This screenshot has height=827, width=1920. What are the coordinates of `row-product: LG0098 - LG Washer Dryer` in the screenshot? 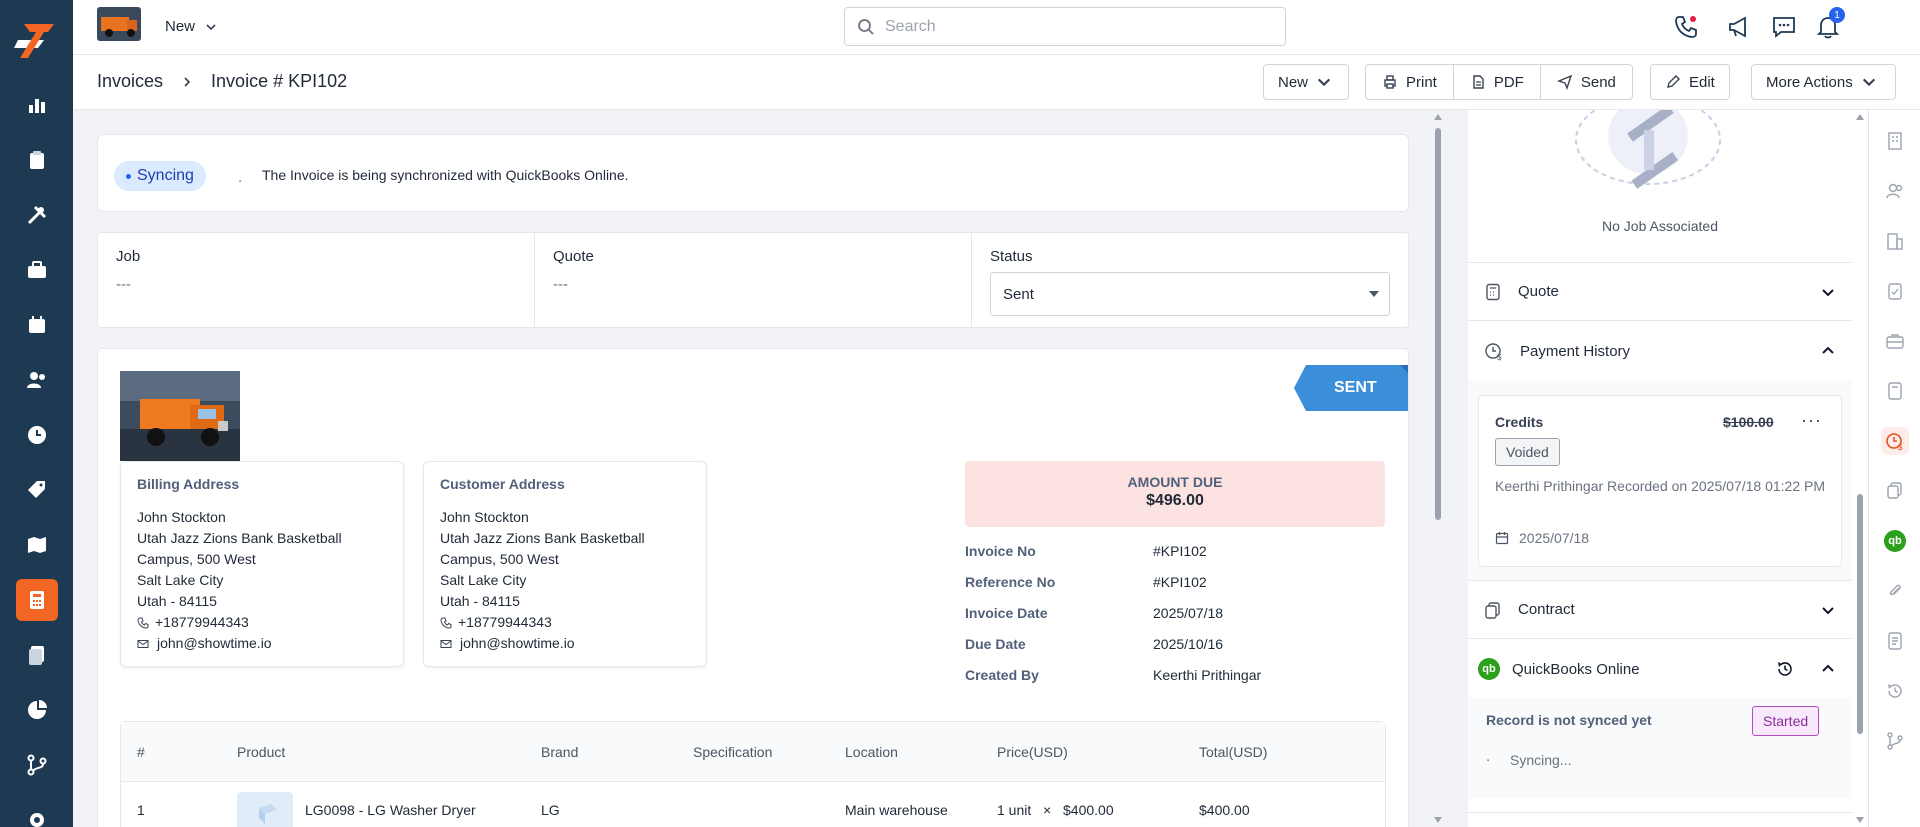 It's located at (390, 810).